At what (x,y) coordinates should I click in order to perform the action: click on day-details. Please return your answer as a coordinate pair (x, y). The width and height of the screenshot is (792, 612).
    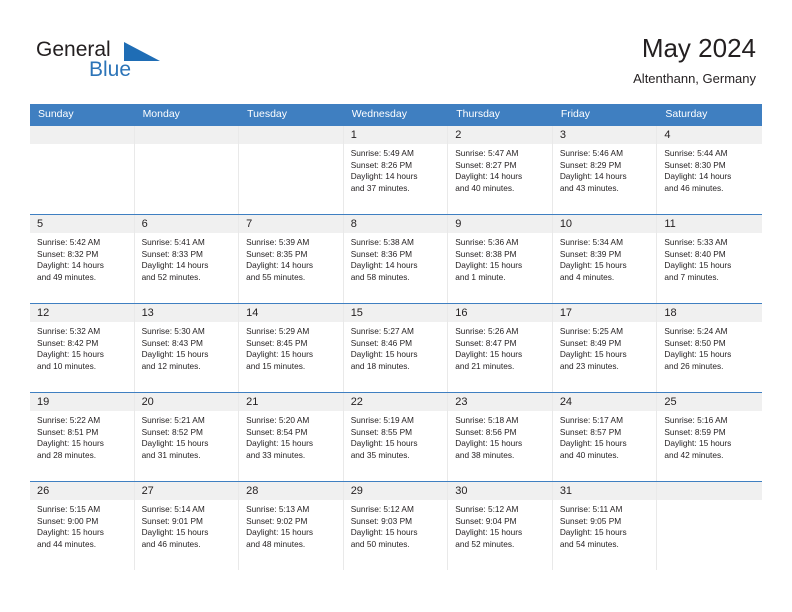
    Looking at the image, I should click on (291, 146).